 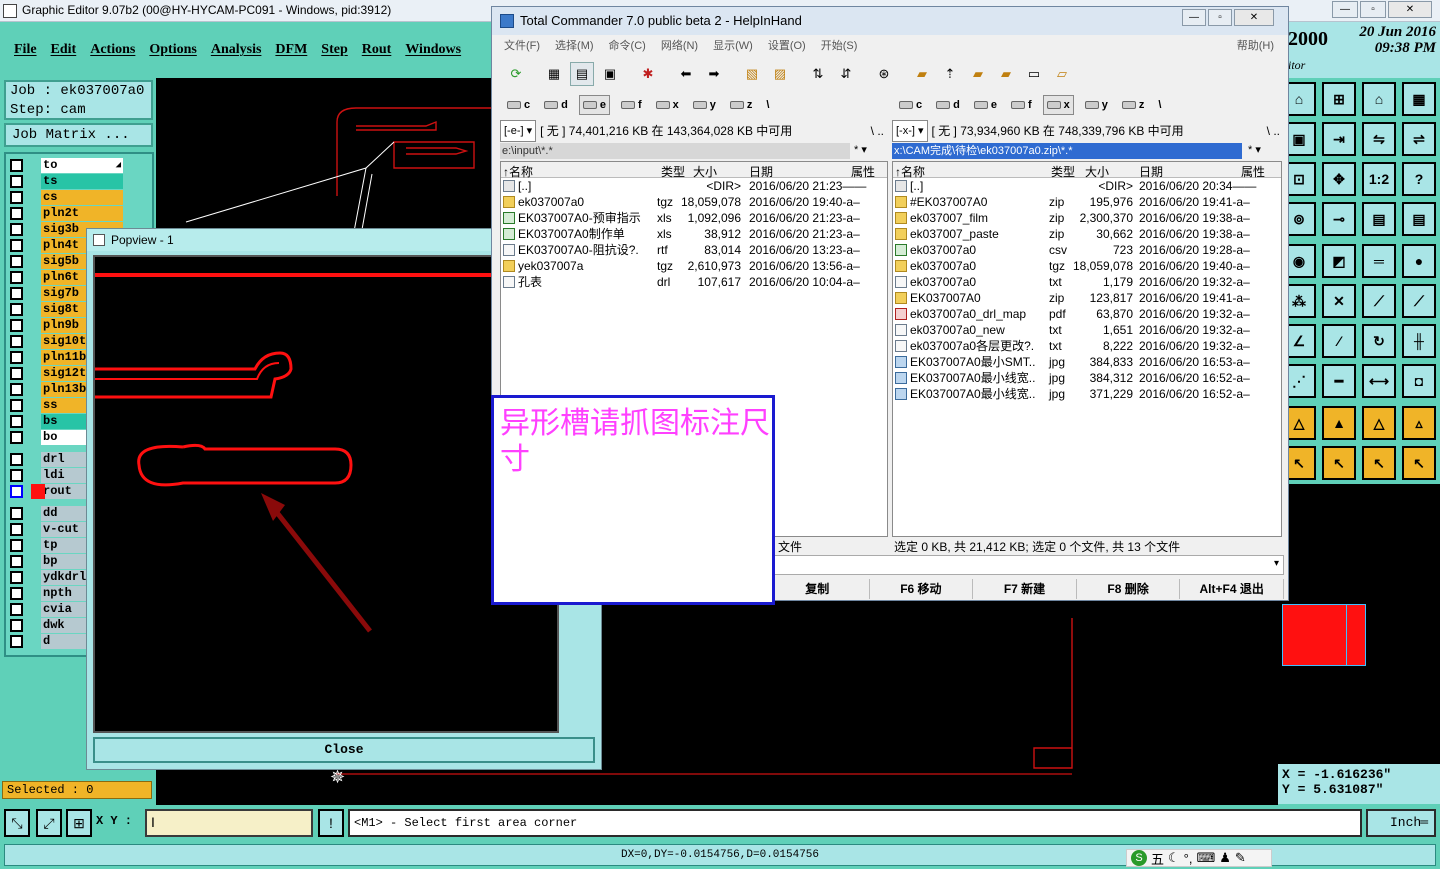 I want to click on tc-menu-commands: 命令(C), so click(x=627, y=46).